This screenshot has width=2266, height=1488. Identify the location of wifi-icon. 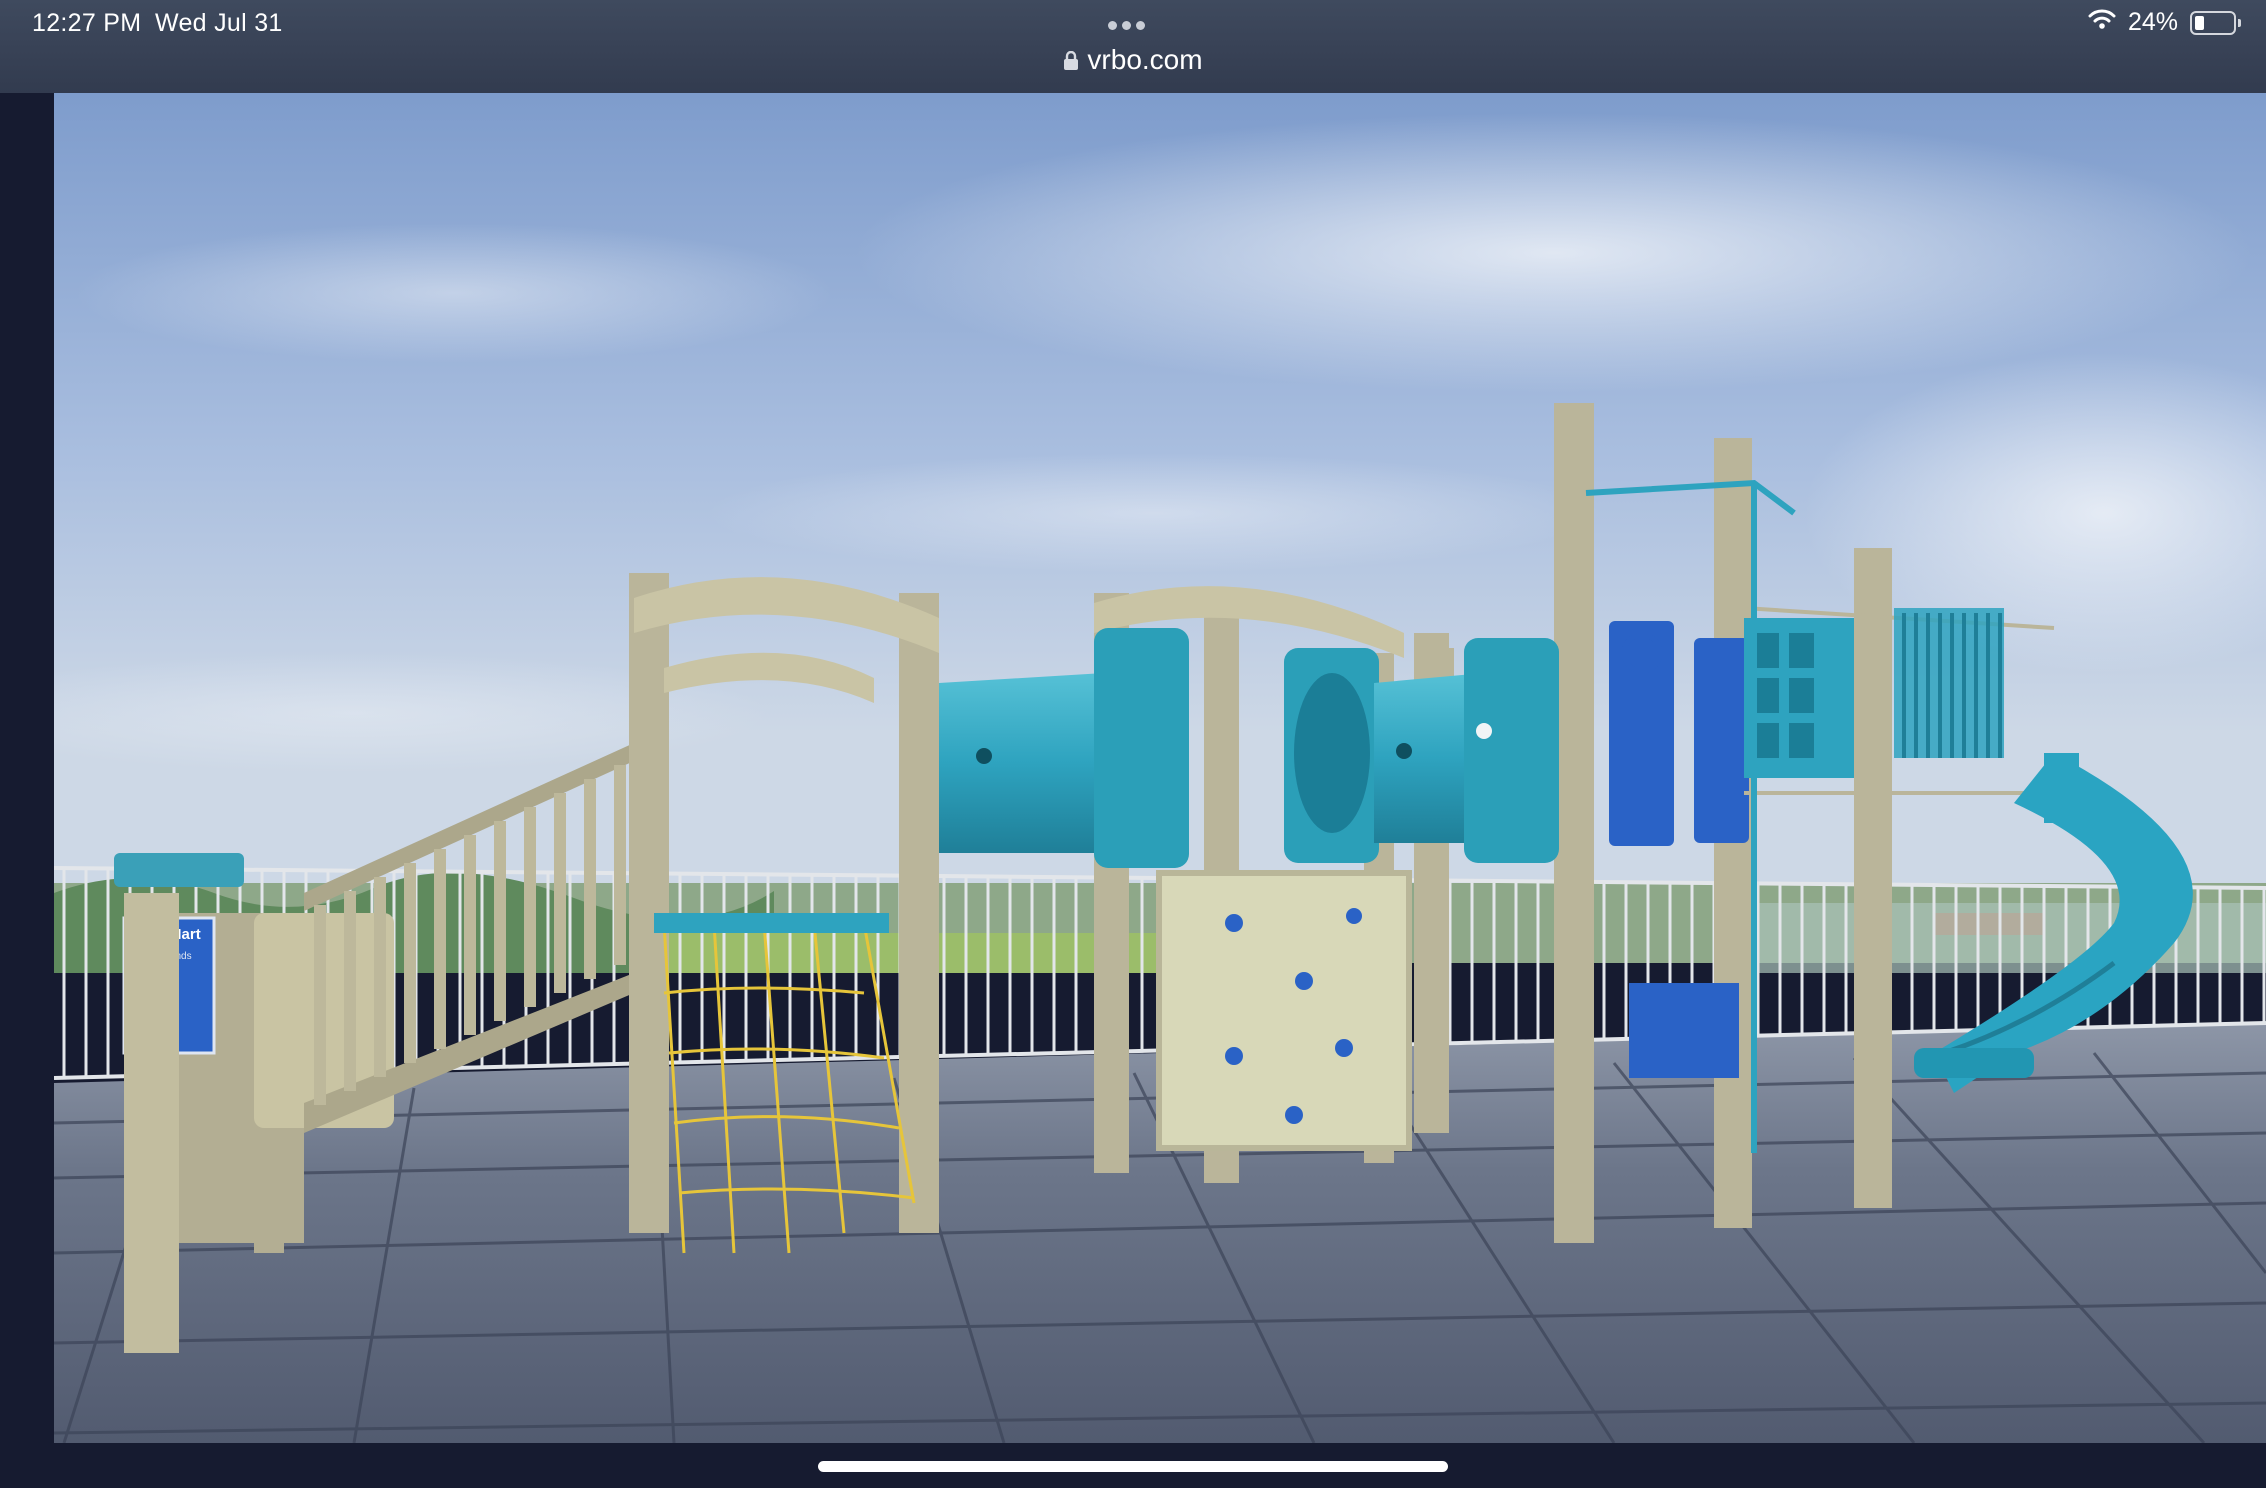
(2102, 22).